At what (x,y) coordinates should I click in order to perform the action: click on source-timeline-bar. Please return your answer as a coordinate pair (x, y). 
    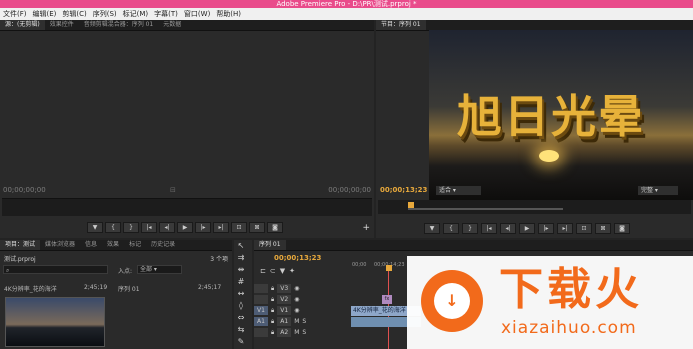
    Looking at the image, I should click on (187, 207).